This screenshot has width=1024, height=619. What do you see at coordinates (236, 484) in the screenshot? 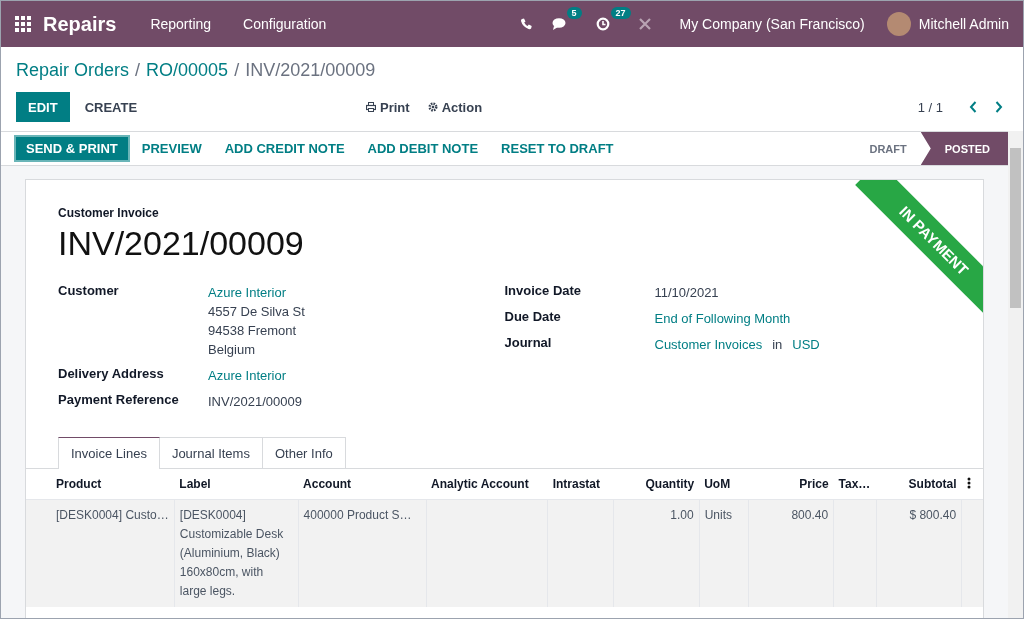
I see `column-header: Label` at bounding box center [236, 484].